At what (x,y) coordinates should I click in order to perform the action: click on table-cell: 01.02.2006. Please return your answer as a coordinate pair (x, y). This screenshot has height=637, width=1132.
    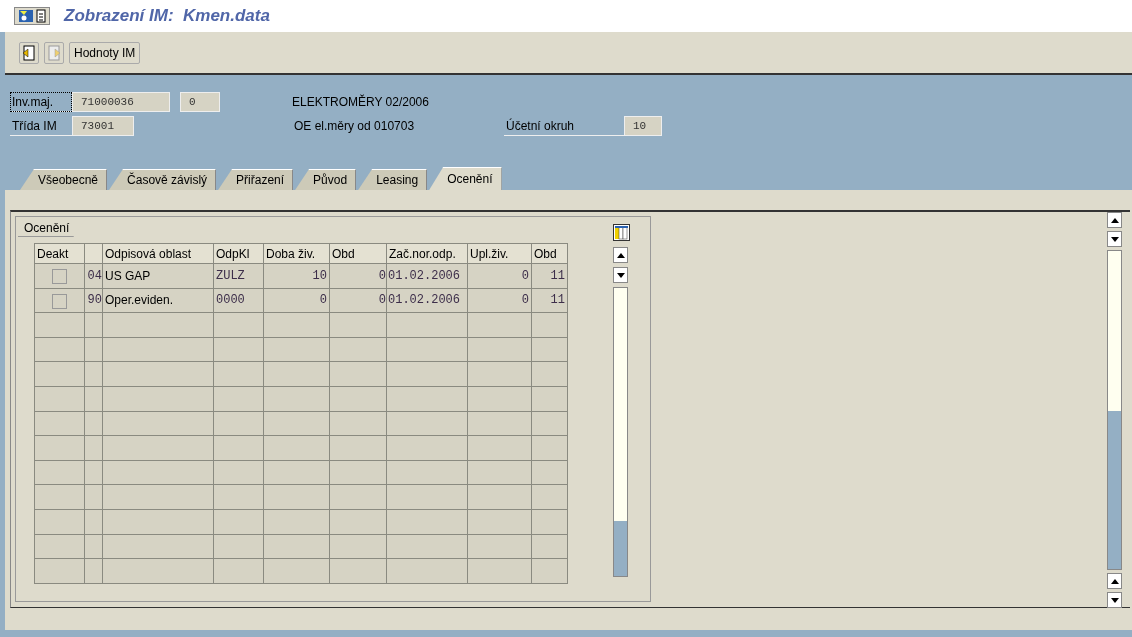
    Looking at the image, I should click on (427, 300).